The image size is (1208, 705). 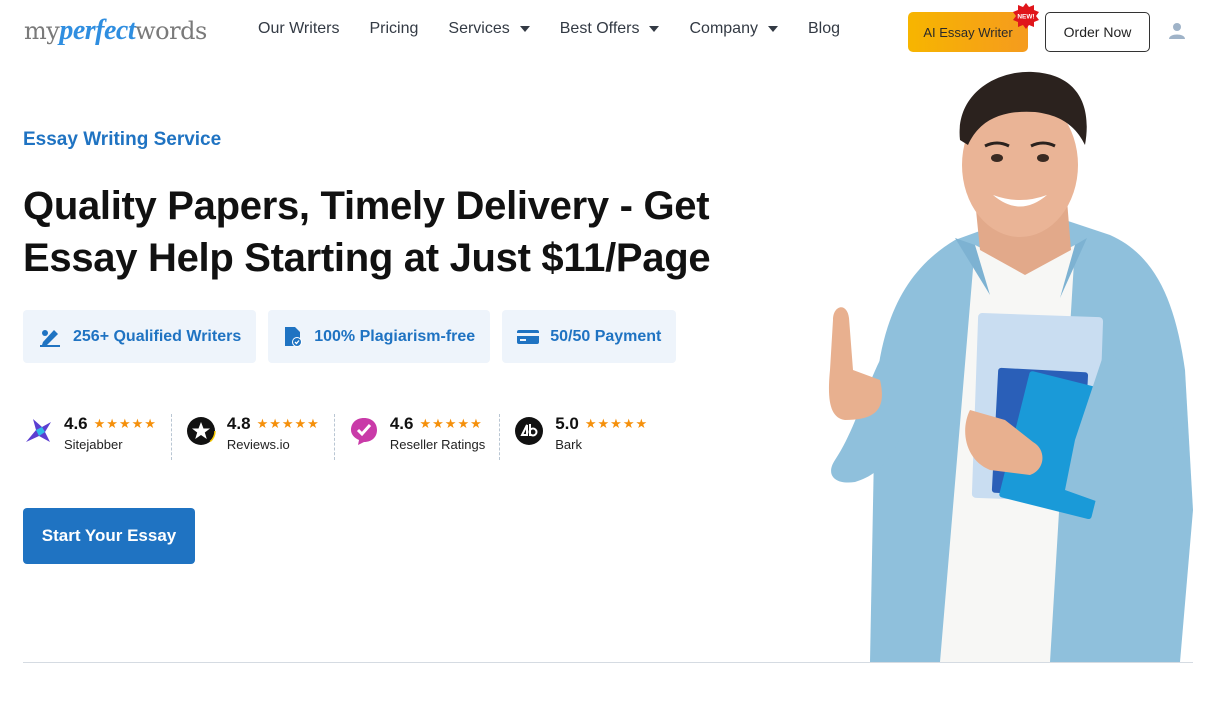 I want to click on site-logo: myperfectwords, so click(x=115, y=30).